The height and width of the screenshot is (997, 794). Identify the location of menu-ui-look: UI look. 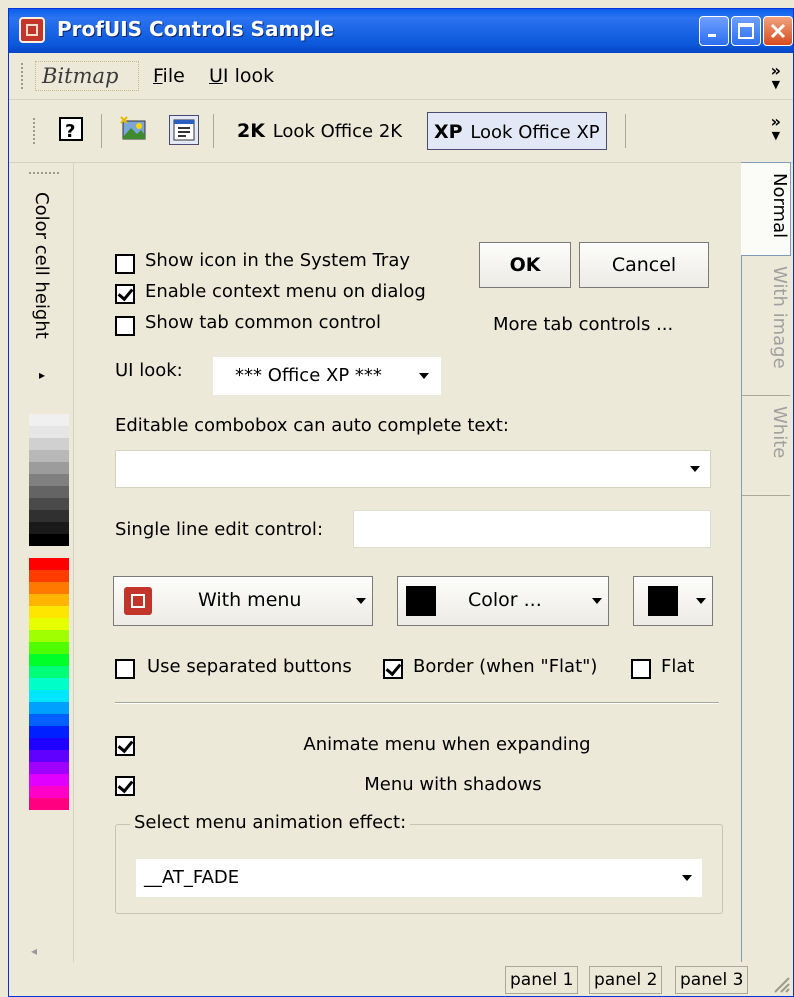
(241, 76).